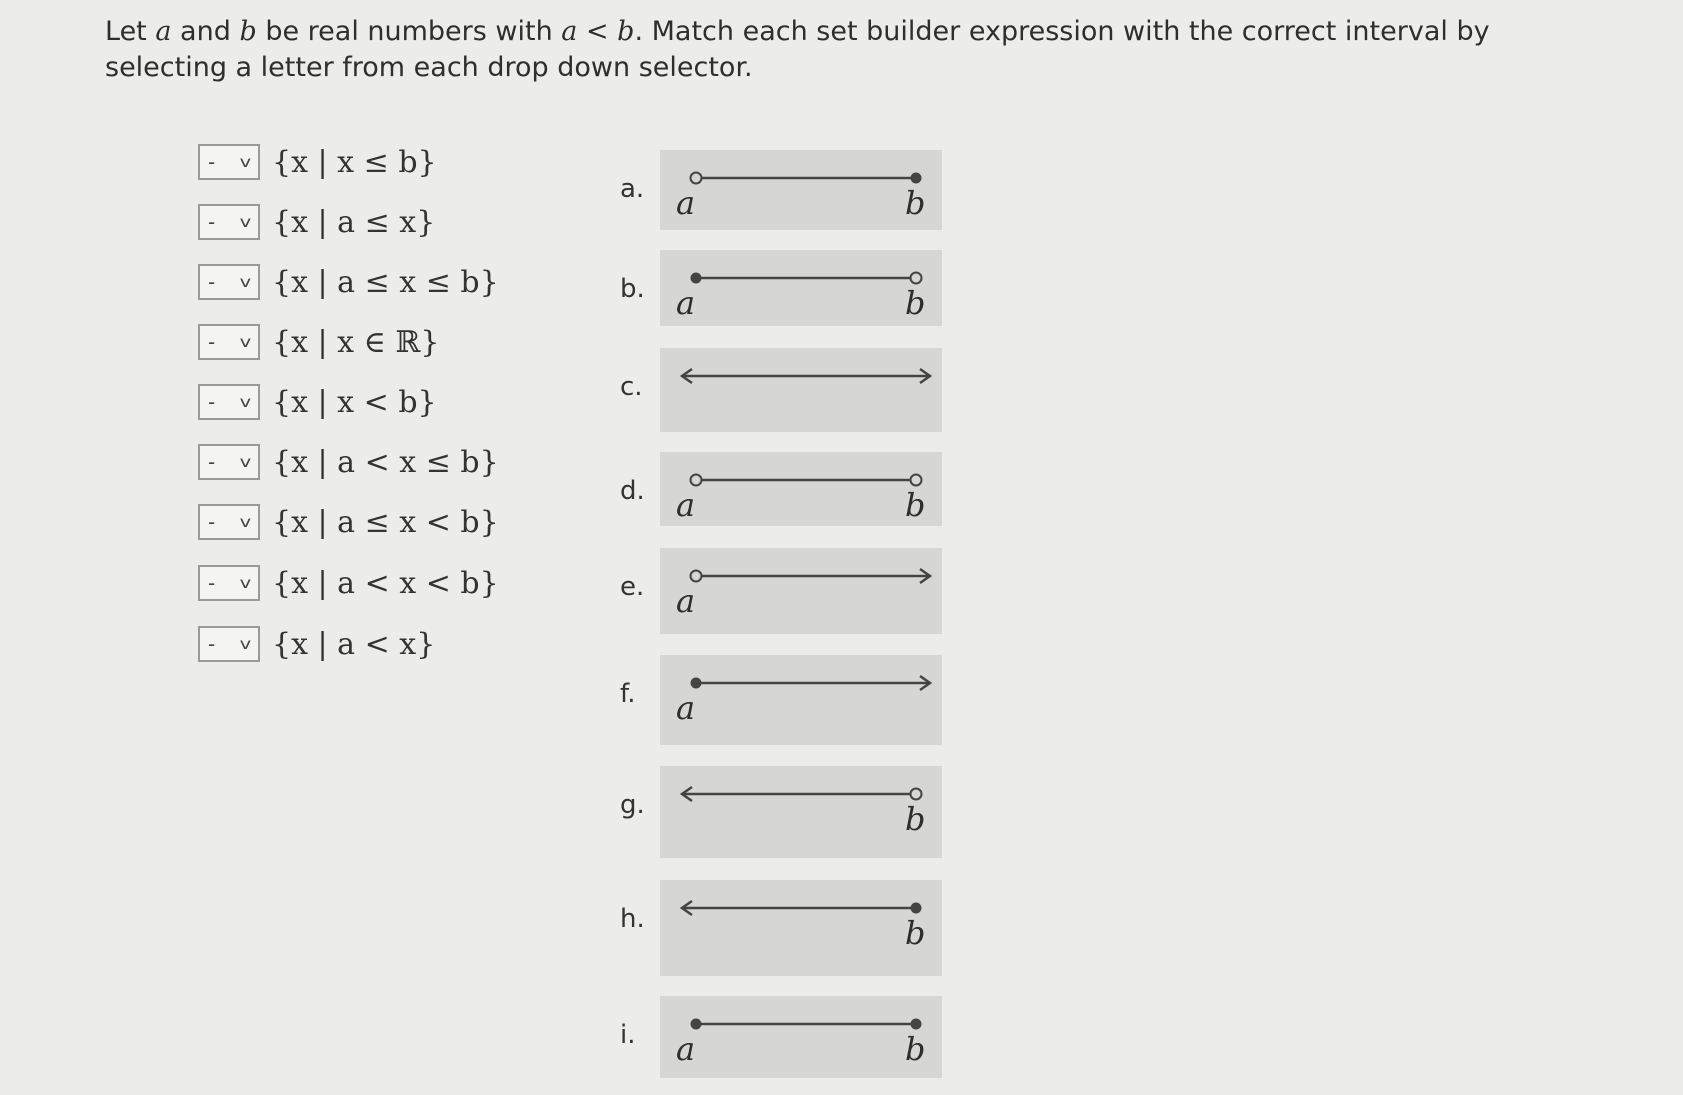 This screenshot has height=1095, width=1683. Describe the element at coordinates (385, 282) in the screenshot. I see `set-builder-expression: {x | a ≤ x ≤ b}` at that location.